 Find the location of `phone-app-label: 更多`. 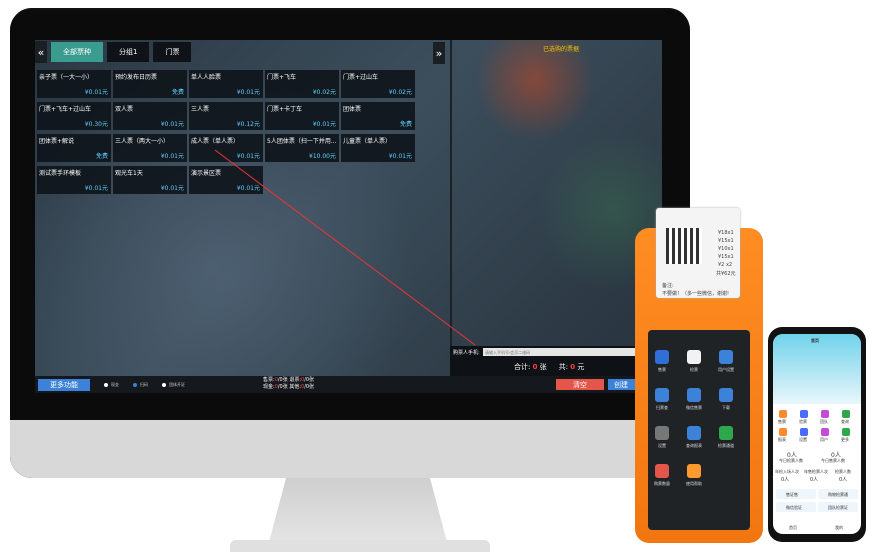

phone-app-label: 更多 is located at coordinates (845, 439).